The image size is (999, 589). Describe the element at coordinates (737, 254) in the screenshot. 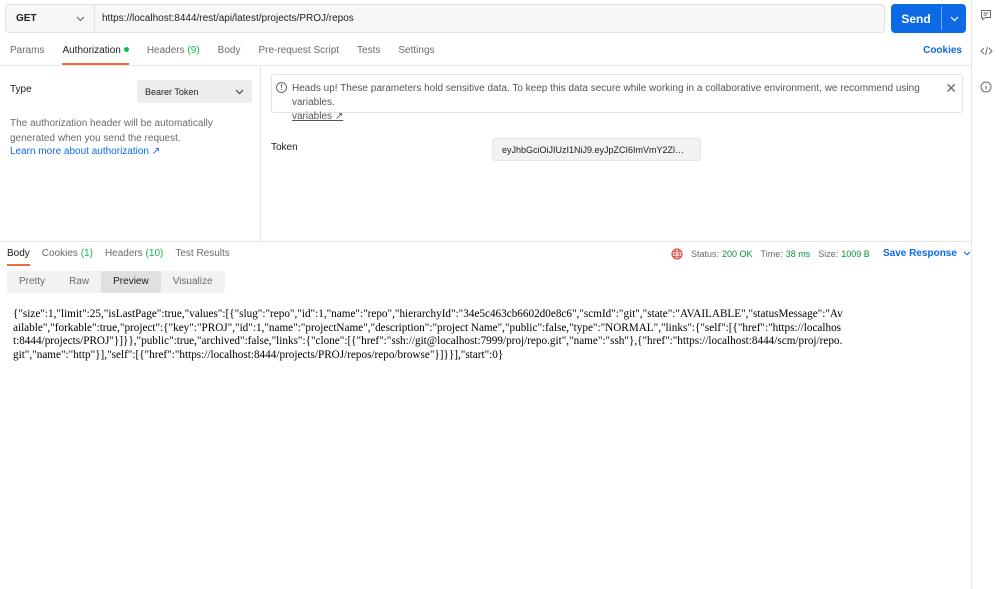

I see `status-value: 200 OK` at that location.